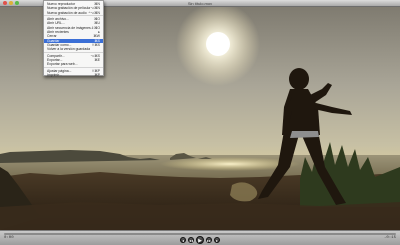 This screenshot has width=400, height=245. What do you see at coordinates (9, 238) in the screenshot?
I see `time-elapsed: 0:00` at bounding box center [9, 238].